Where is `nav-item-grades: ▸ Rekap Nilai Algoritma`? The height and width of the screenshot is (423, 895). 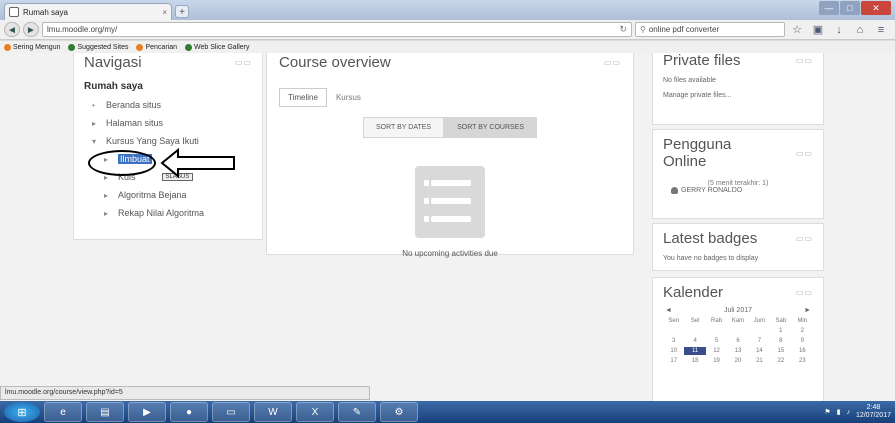 nav-item-grades: ▸ Rekap Nilai Algoritma is located at coordinates (168, 213).